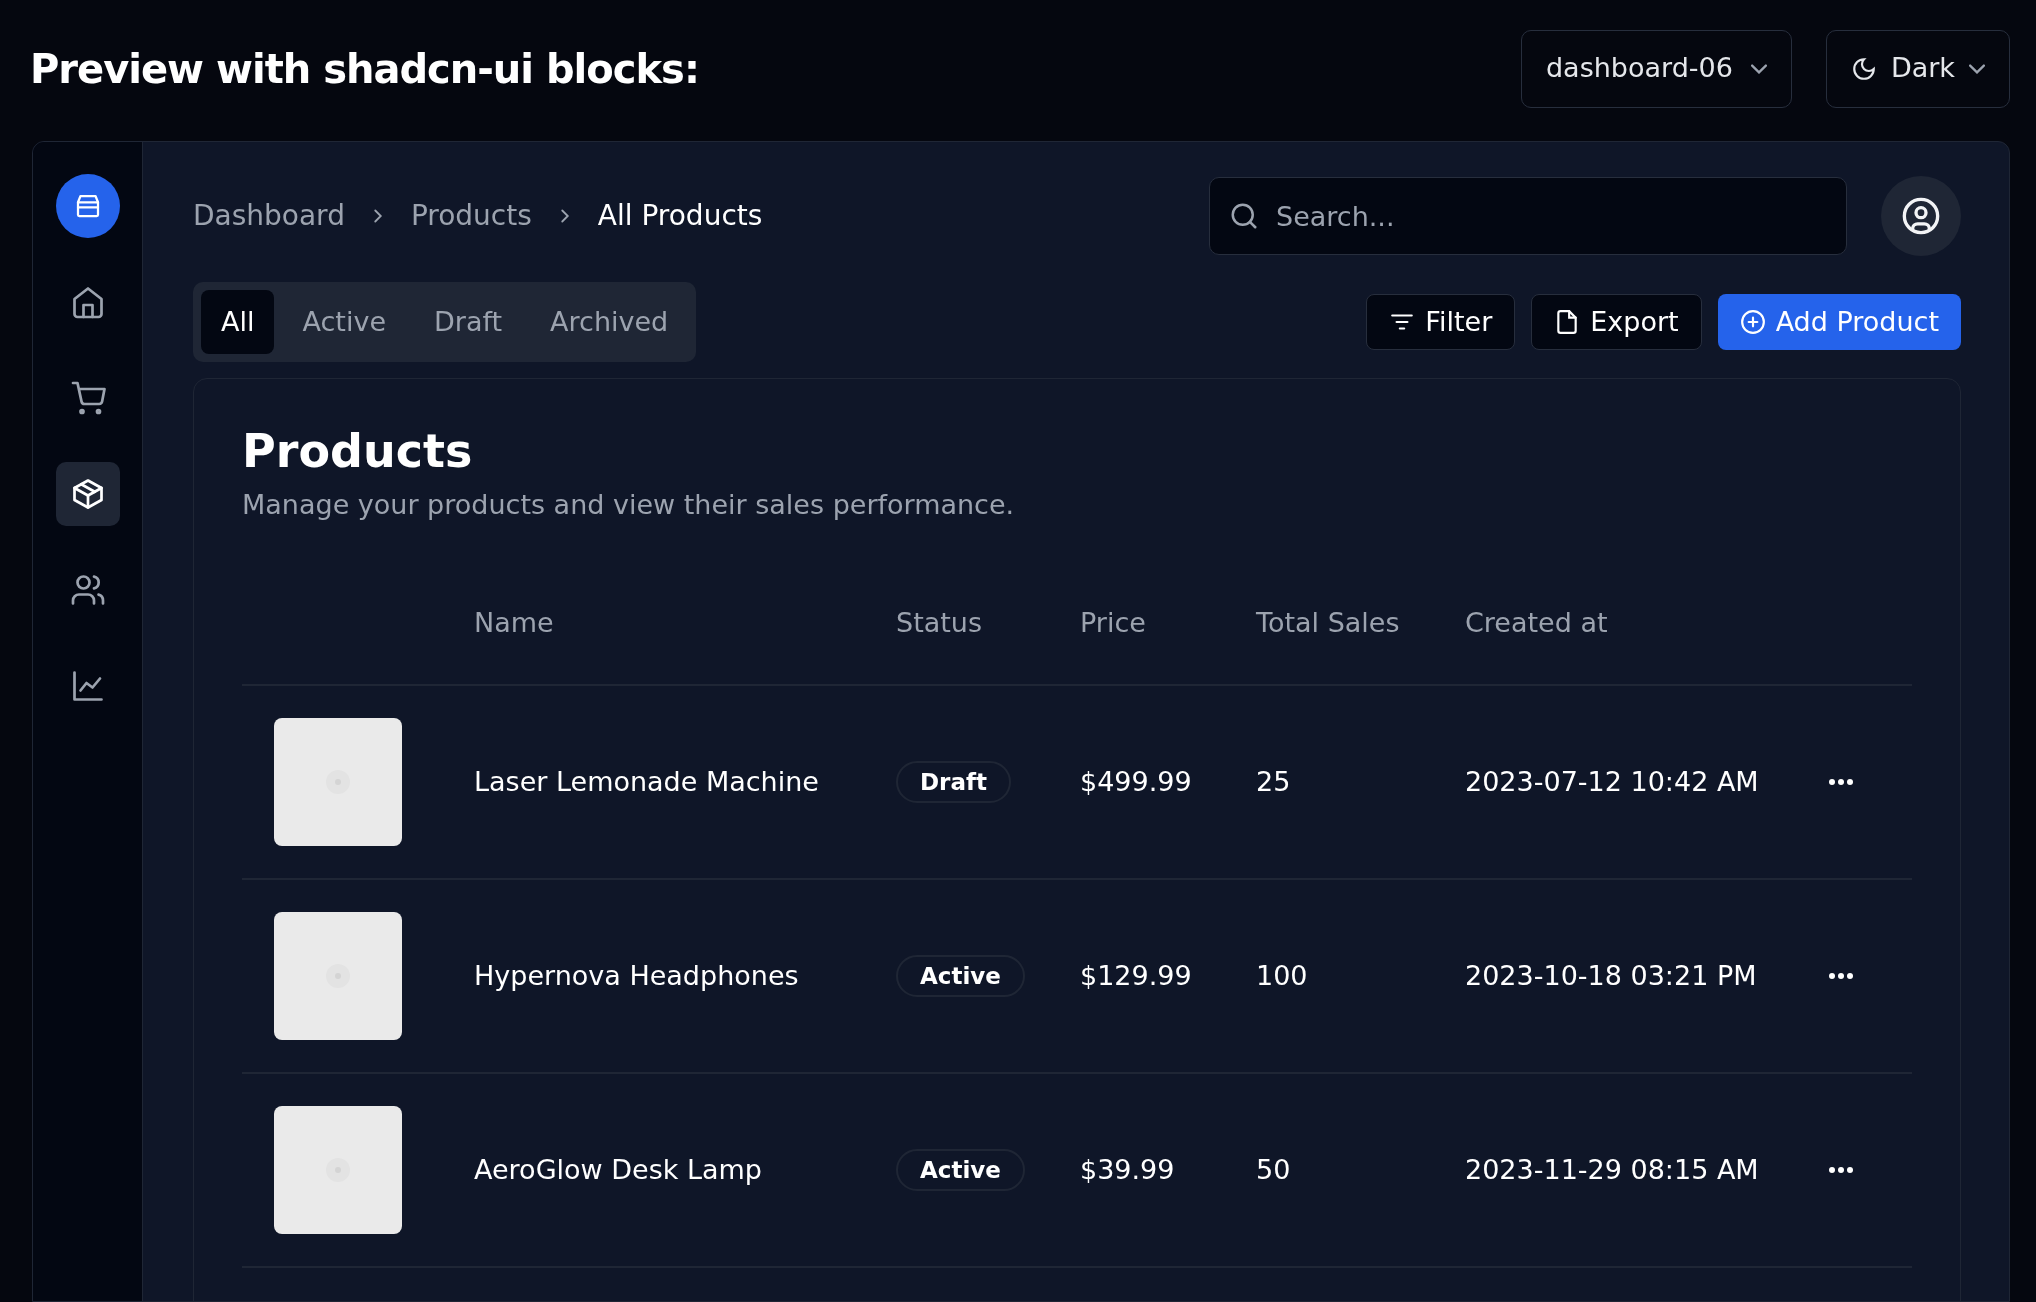  What do you see at coordinates (1656, 68) in the screenshot?
I see `block-select: dashboard-06` at bounding box center [1656, 68].